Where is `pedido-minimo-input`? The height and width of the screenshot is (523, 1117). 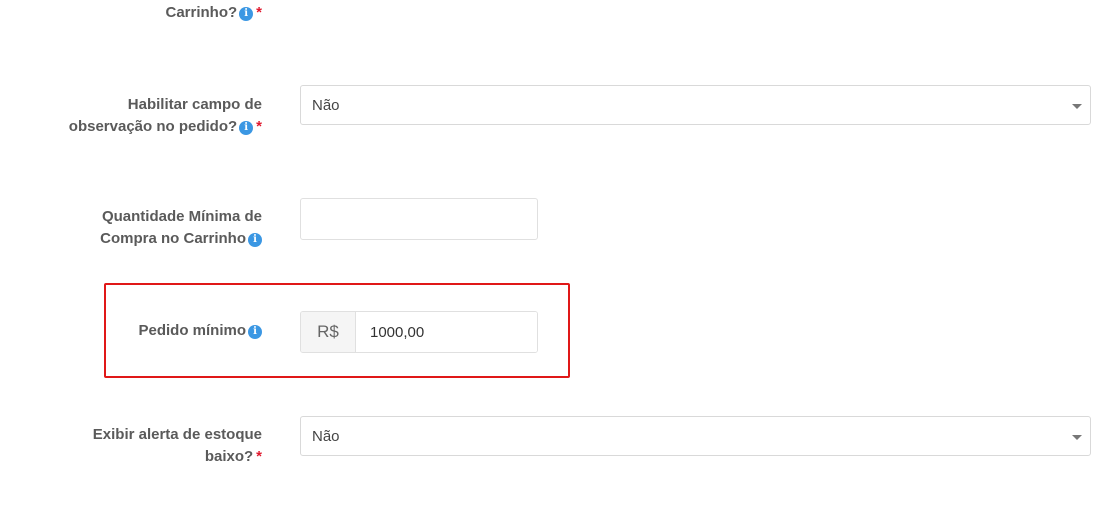
pedido-minimo-input is located at coordinates (446, 332).